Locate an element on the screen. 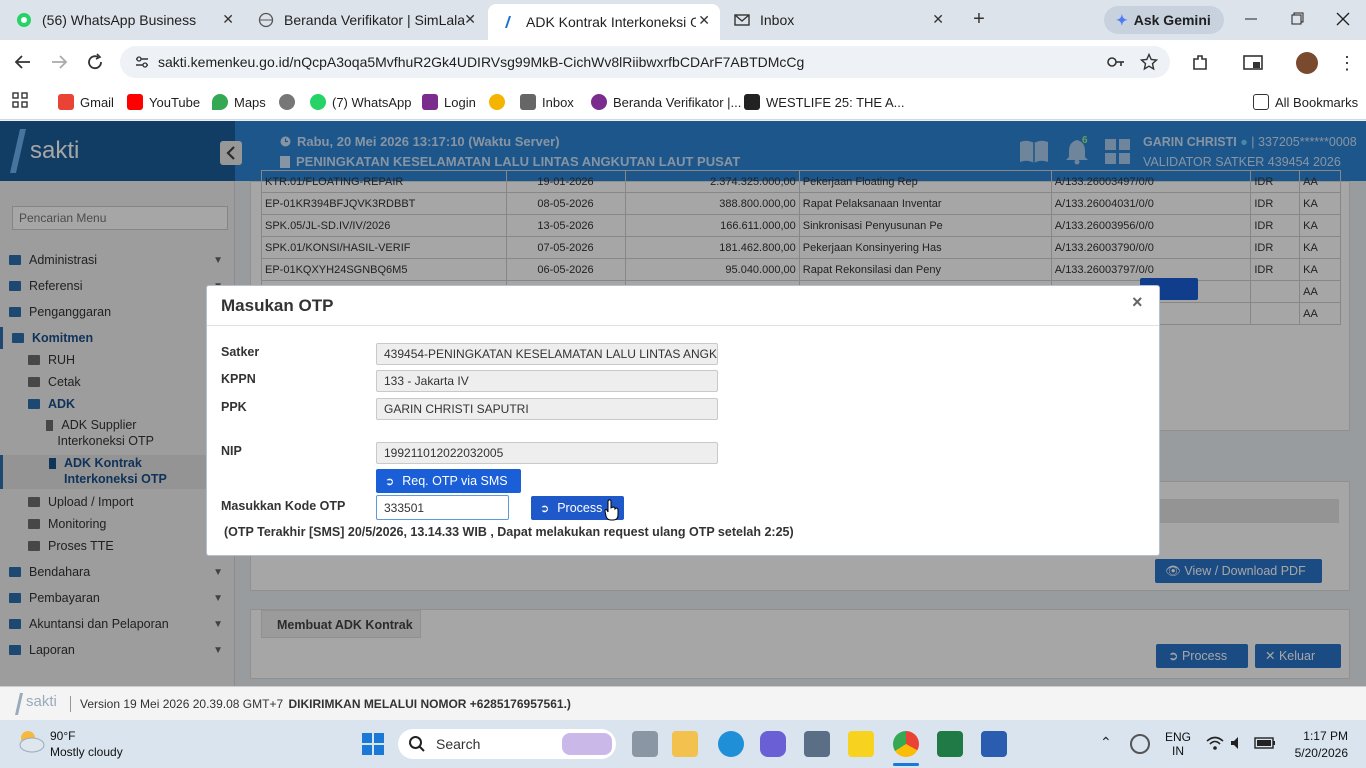 This screenshot has width=1366, height=768. edge-icon is located at coordinates (731, 744).